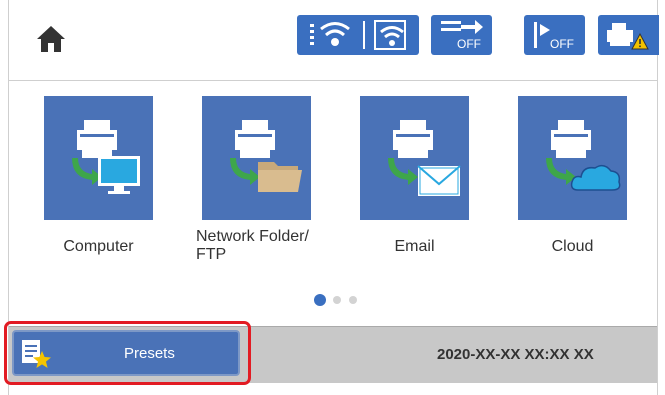 The image size is (665, 395). I want to click on tile-email, so click(414, 158).